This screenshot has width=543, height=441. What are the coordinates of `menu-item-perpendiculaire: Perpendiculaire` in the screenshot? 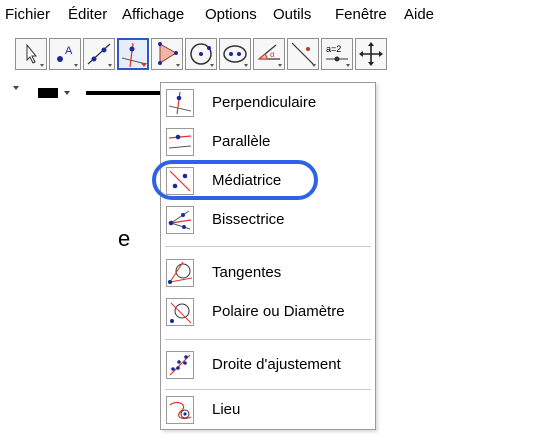 It's located at (268, 103).